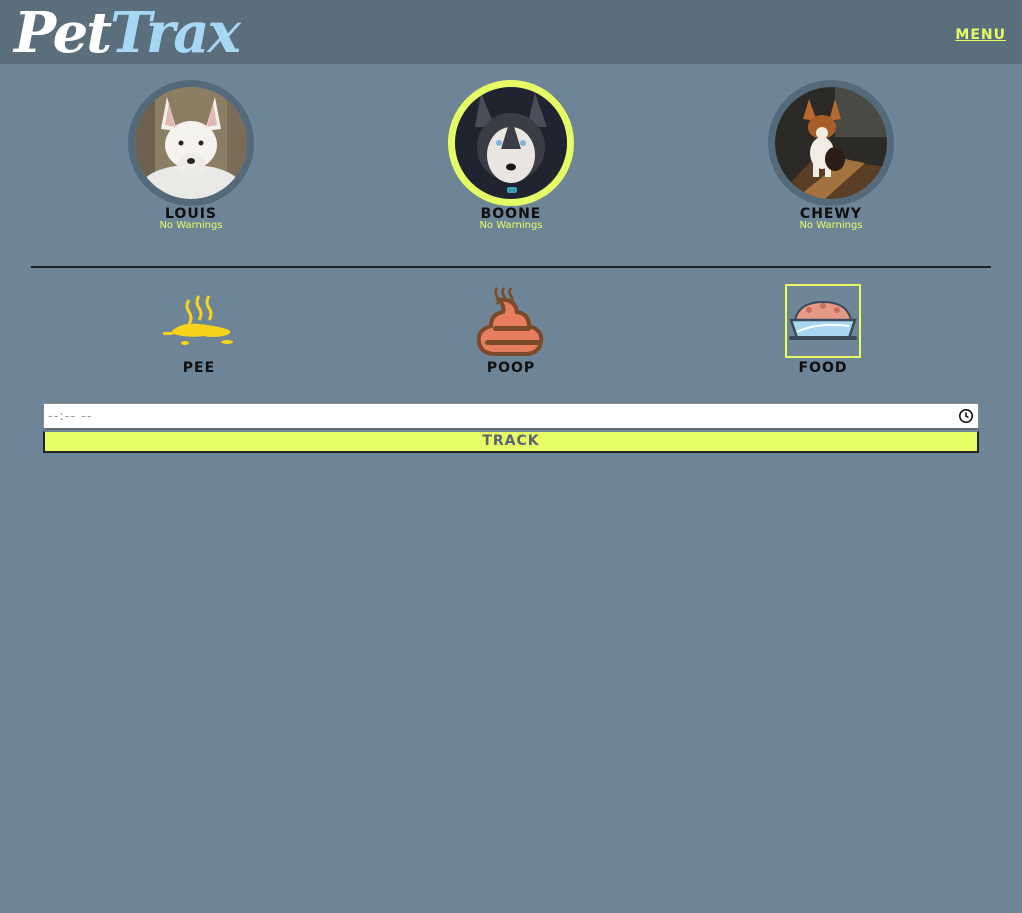 The height and width of the screenshot is (913, 1022). Describe the element at coordinates (823, 368) in the screenshot. I see `activity-food-label: FOOD` at that location.